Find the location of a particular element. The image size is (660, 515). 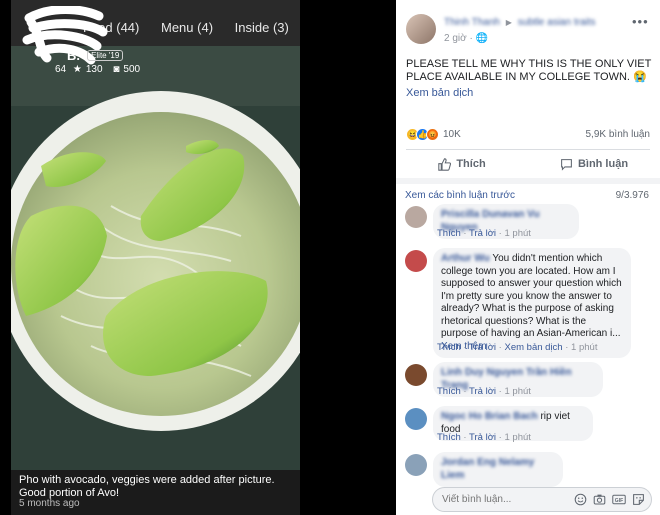

reactions-summary: 😆 👍 😡 10K is located at coordinates (433, 134).